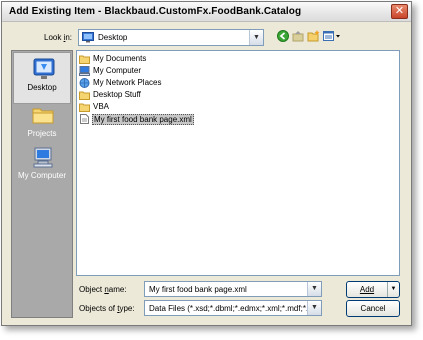  I want to click on look-in-value: Desktop, so click(113, 37).